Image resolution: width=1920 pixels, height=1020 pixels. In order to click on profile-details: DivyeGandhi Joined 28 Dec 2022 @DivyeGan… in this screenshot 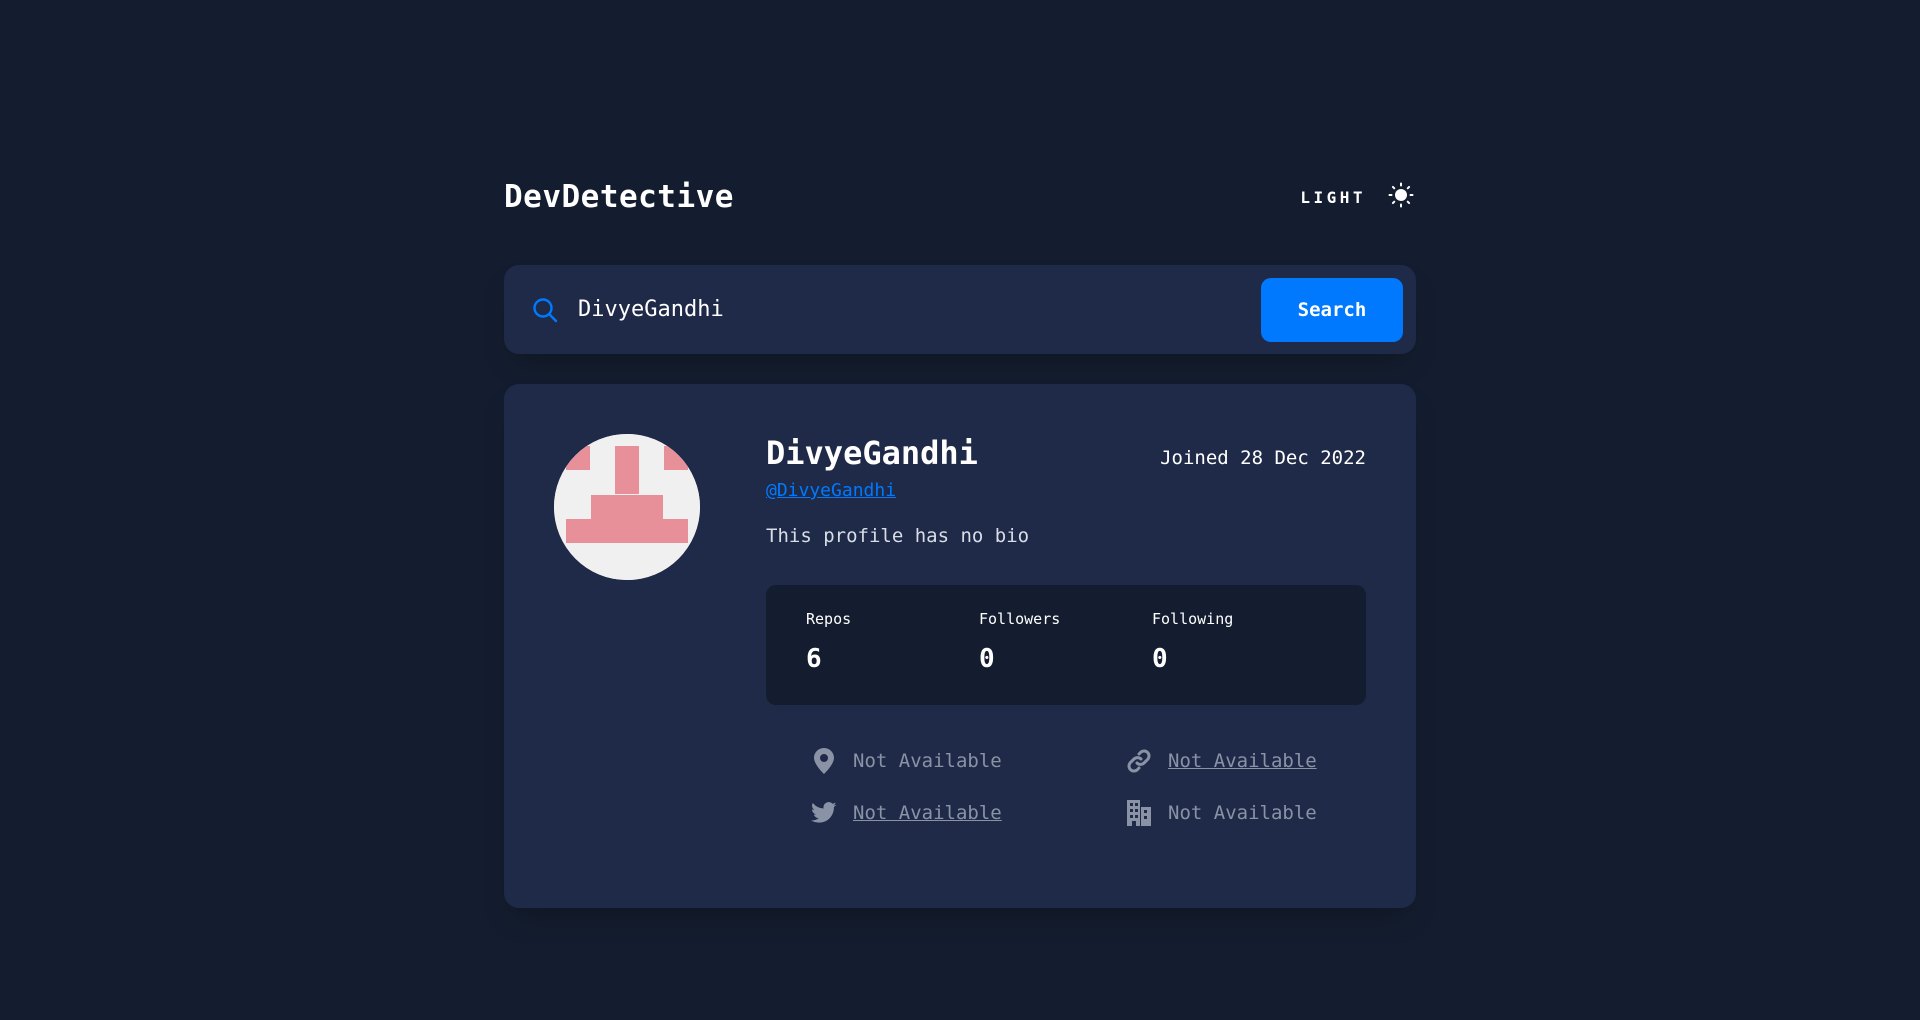, I will do `click(1066, 630)`.